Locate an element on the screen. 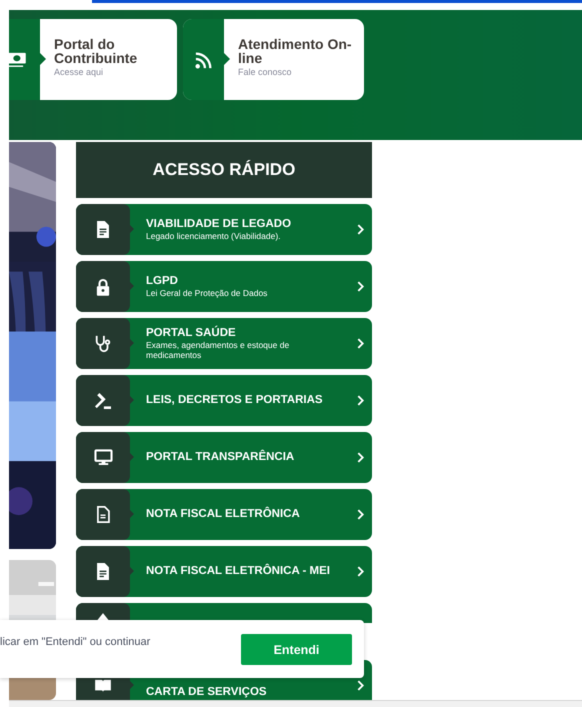  card-title: Atendimento On-line is located at coordinates (295, 51).